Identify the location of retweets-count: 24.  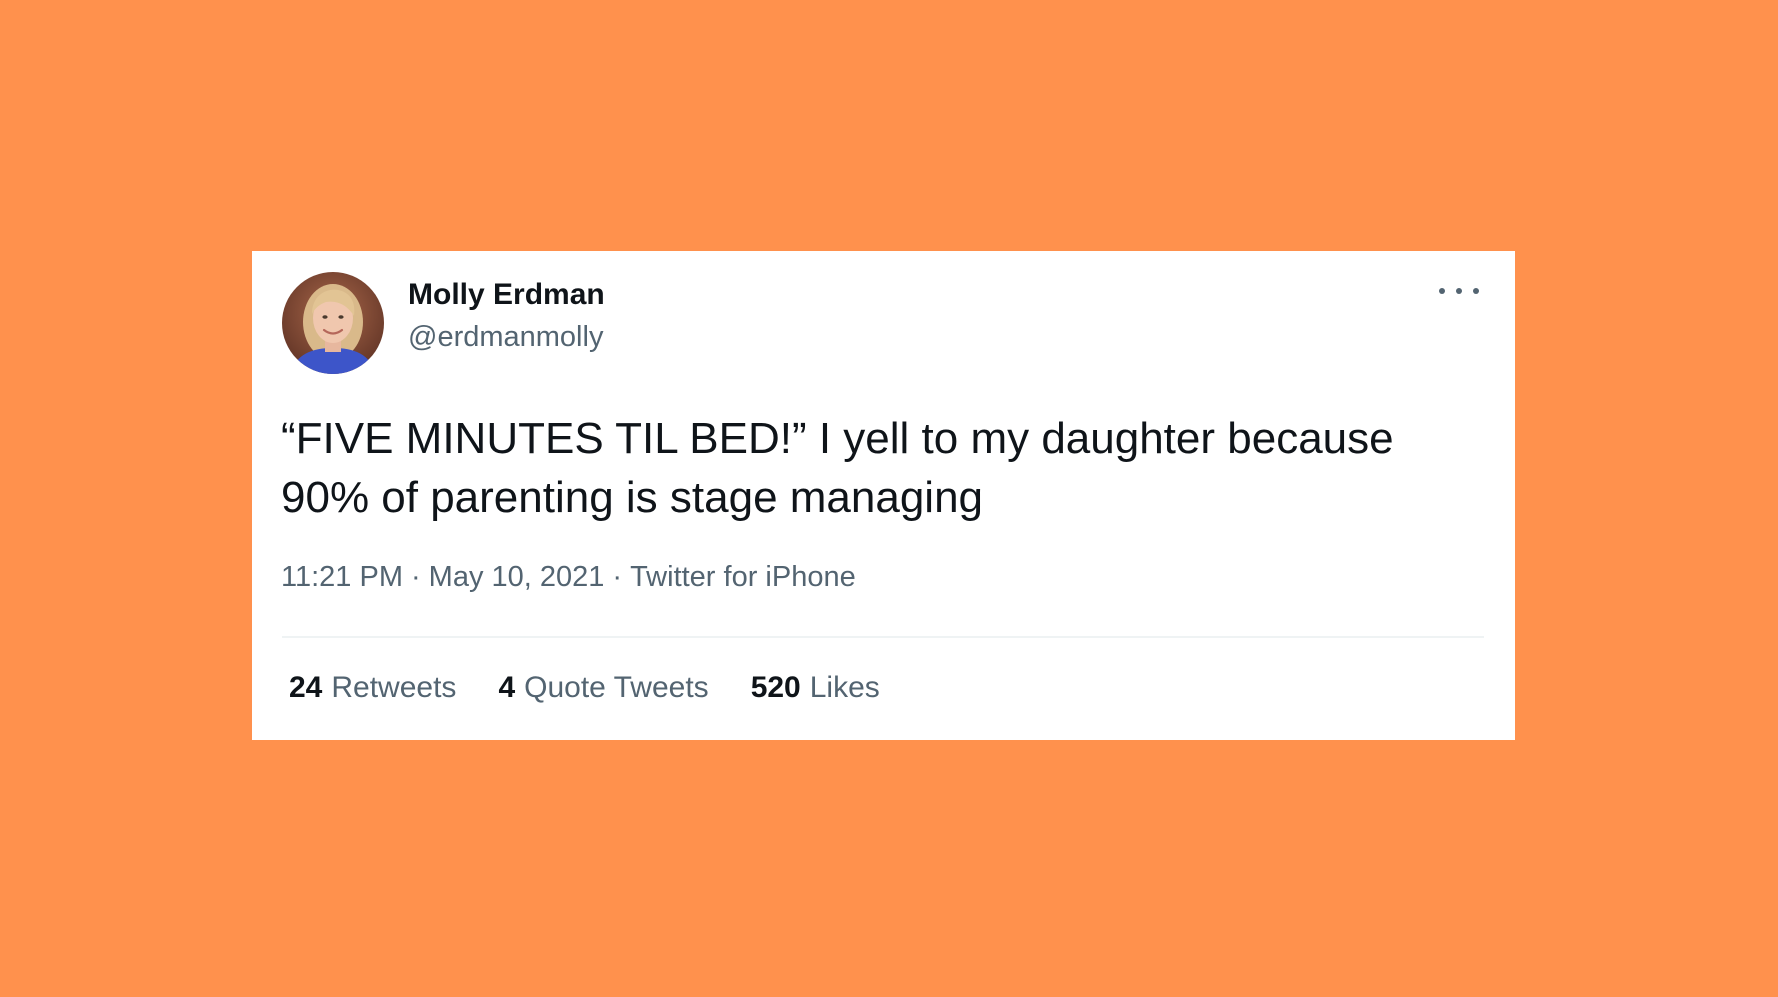
(306, 687).